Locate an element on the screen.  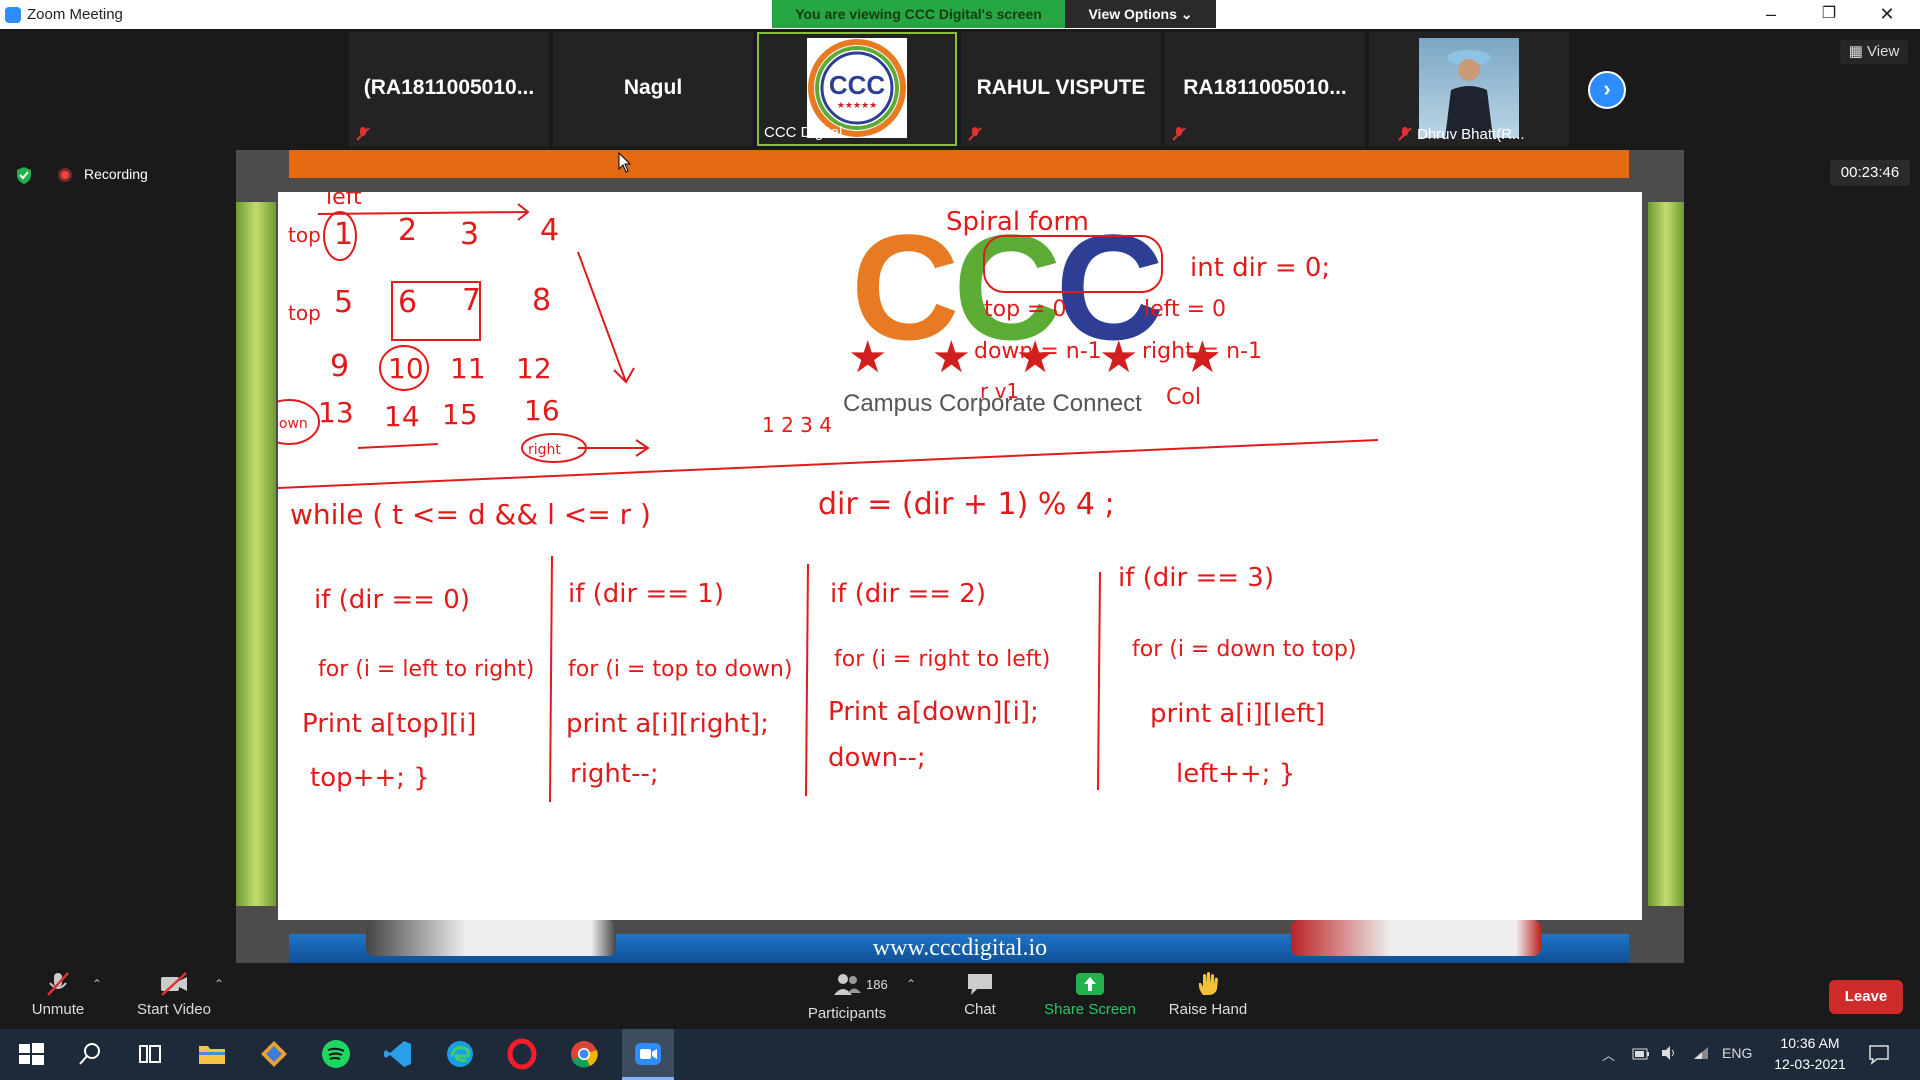
zoom-taskbar-active is located at coordinates (648, 1054).